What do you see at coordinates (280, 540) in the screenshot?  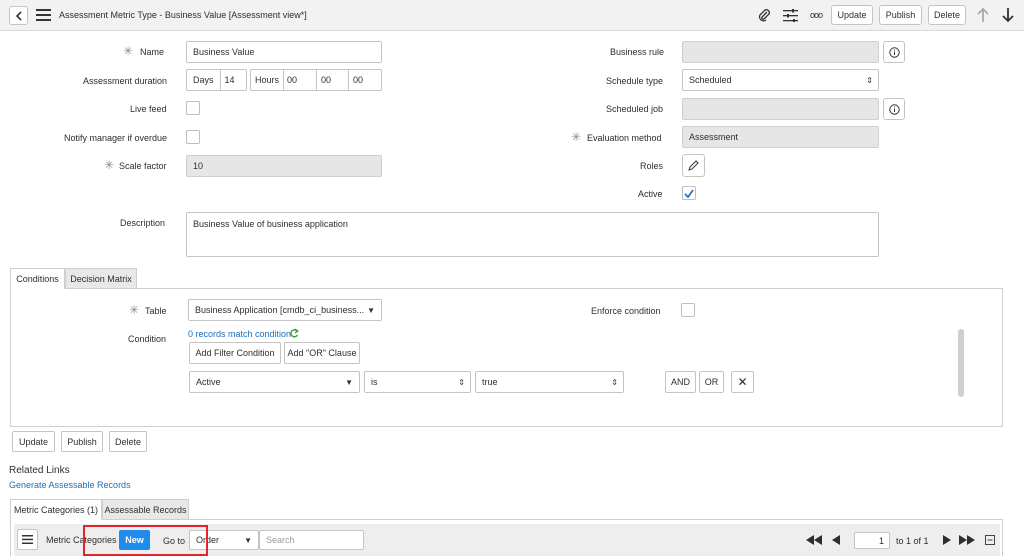 I see `search-placeholder: Search` at bounding box center [280, 540].